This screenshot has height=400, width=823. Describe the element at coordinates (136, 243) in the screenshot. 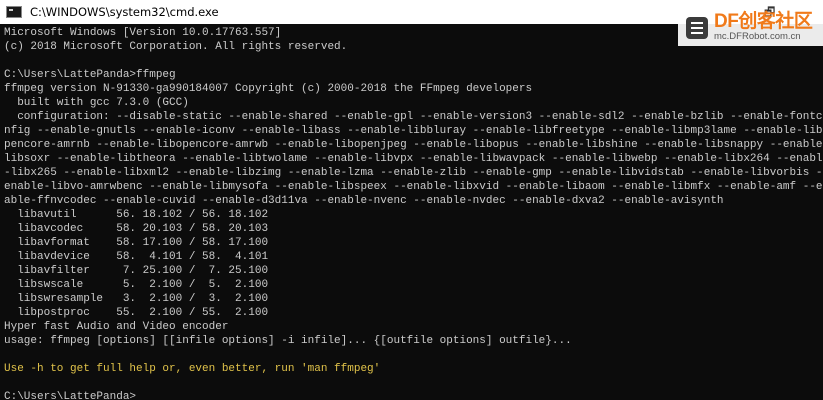

I see `console-line: libavformat 58. 17.100 / 58. 17.100` at that location.